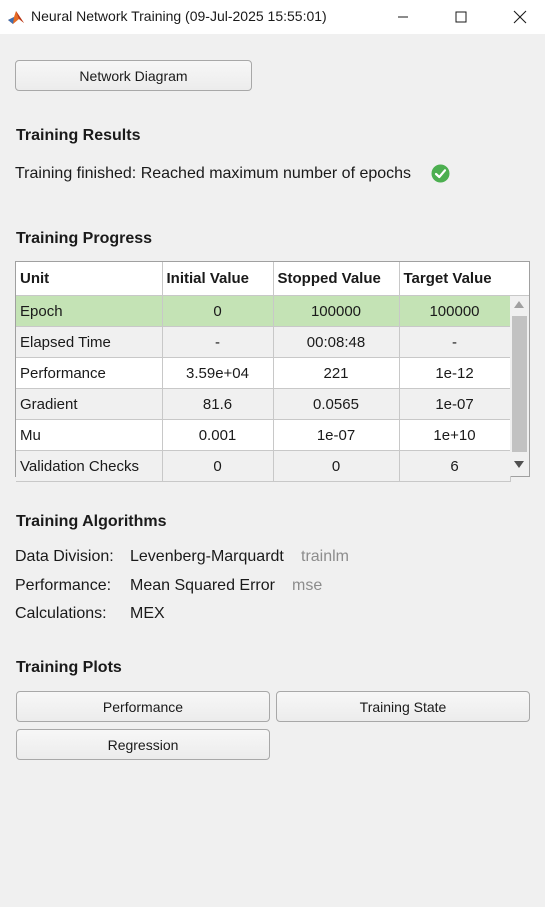  I want to click on calculations-label: Calculations:, so click(61, 613).